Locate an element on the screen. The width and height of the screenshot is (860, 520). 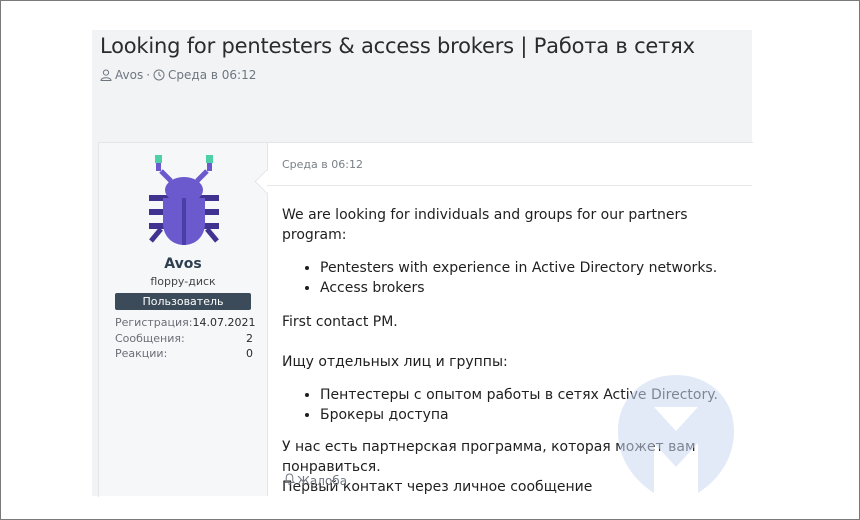
stat-row-registration: Регистрация: 14.07.2021 is located at coordinates (185, 324).